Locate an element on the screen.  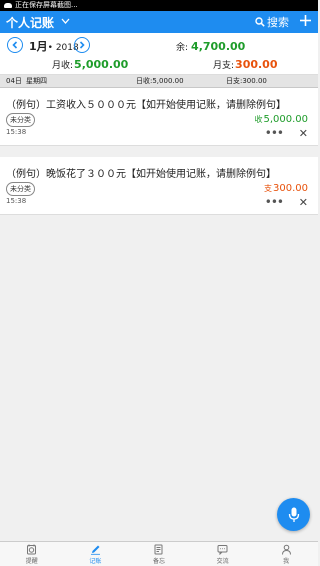
nav-label: 交流 is located at coordinates (222, 561).